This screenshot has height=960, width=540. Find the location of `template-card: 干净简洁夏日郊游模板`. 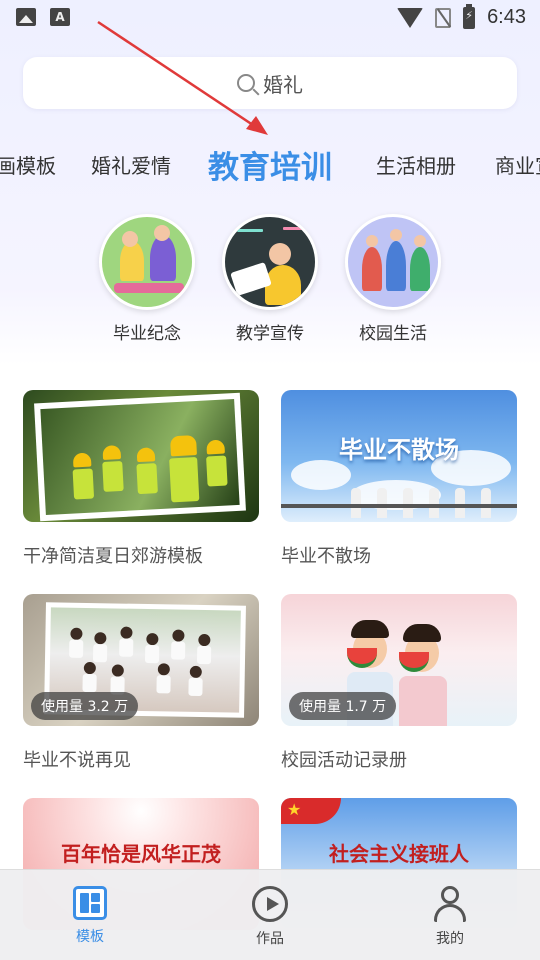

template-card: 干净简洁夏日郊游模板 is located at coordinates (141, 479).